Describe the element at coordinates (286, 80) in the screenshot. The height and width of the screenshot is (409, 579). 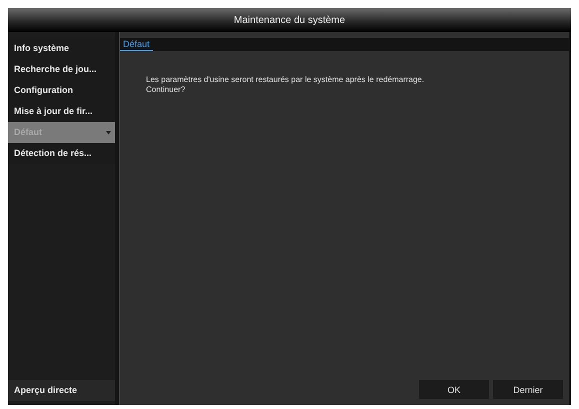
I see `message-text: Les paramètres d'usine seront restaurés par le système après le redémarrage.` at that location.